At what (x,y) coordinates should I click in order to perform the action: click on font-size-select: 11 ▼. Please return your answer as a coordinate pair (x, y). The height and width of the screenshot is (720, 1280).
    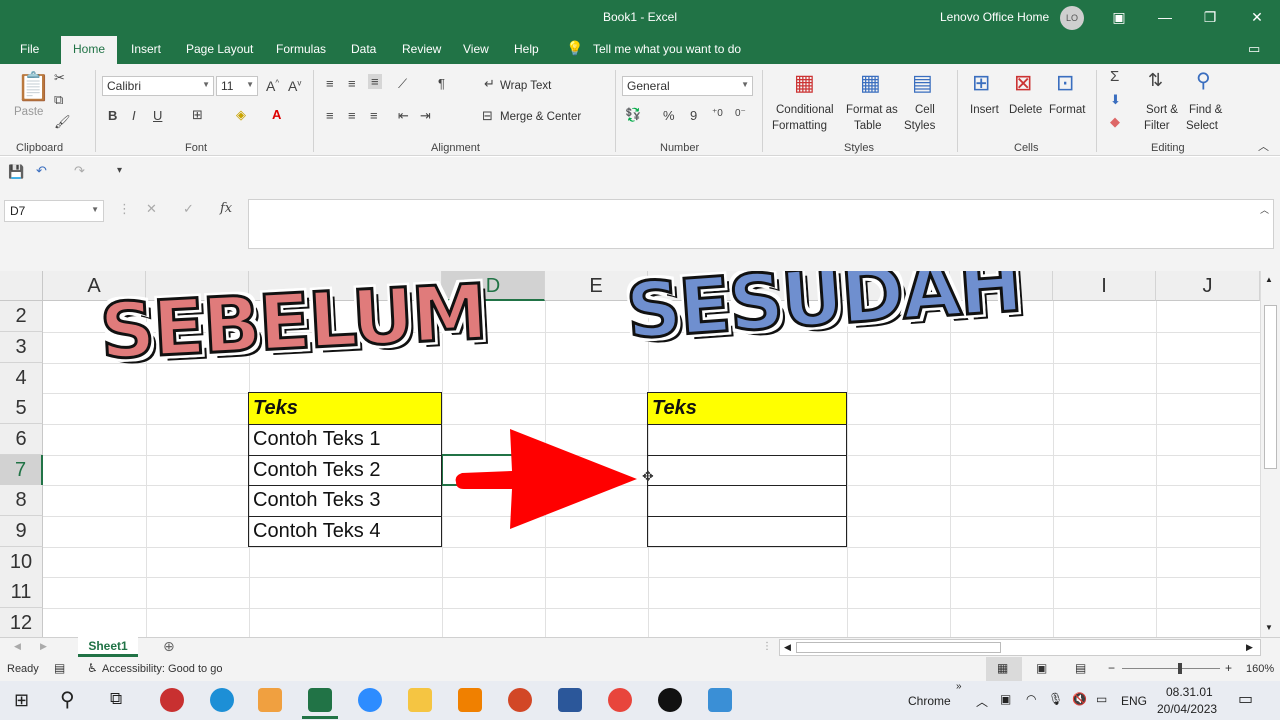
    Looking at the image, I should click on (237, 86).